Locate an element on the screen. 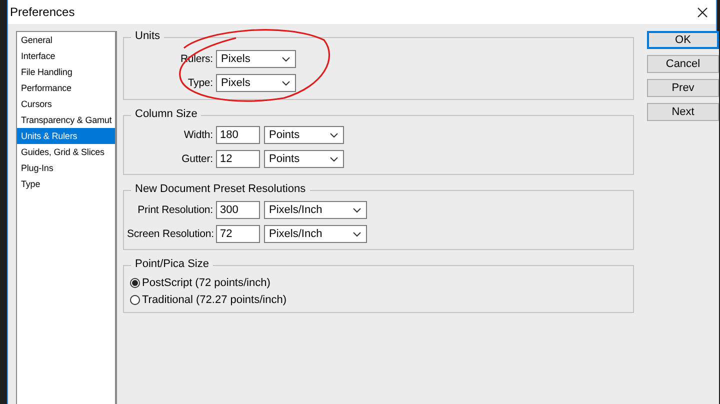 The image size is (720, 404). radio-label: PostScript (72 points/inch) is located at coordinates (206, 282).